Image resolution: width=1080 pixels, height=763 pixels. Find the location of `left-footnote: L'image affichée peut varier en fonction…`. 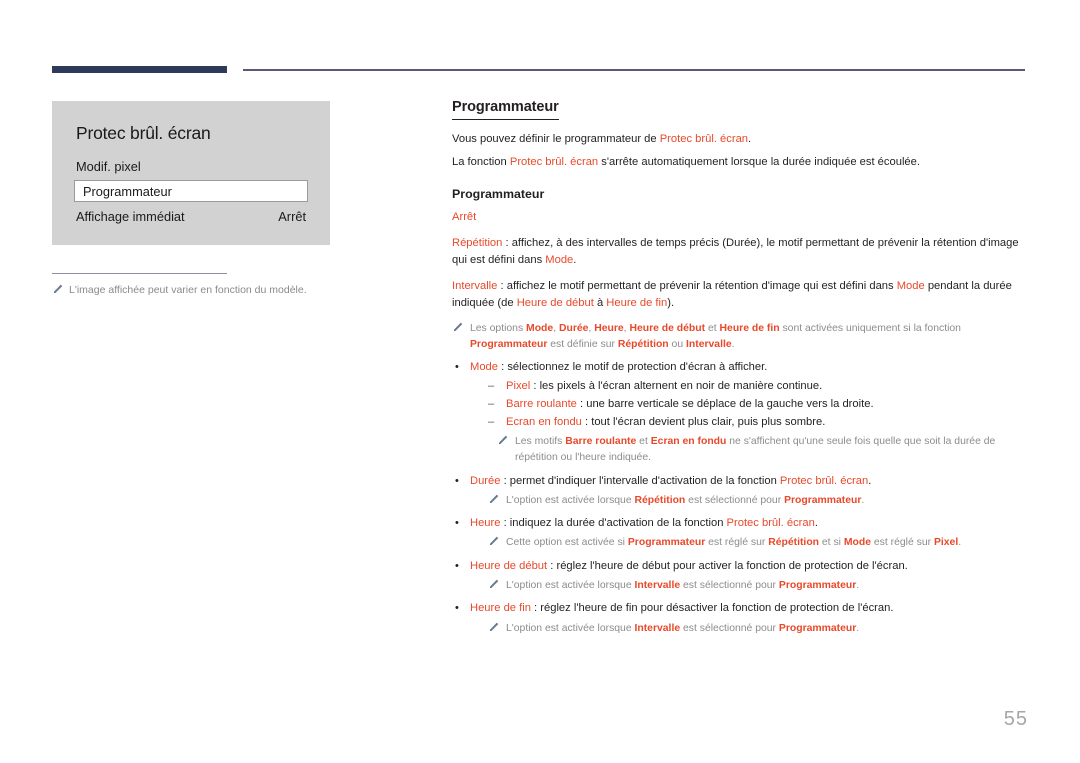

left-footnote: L'image affichée peut varier en fonction… is located at coordinates (191, 290).